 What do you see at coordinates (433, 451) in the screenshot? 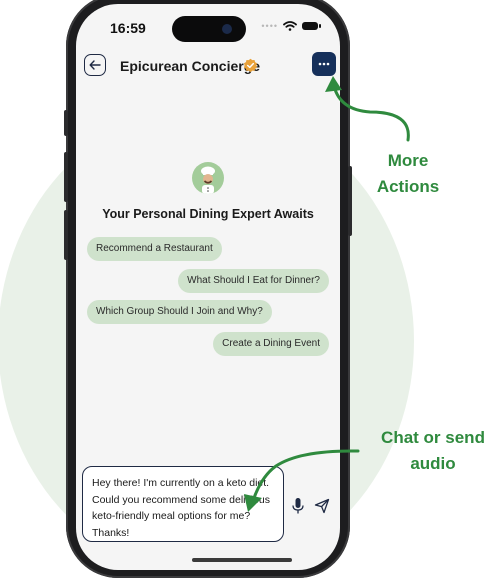
I see `chat-annotation: Chat or send audio` at bounding box center [433, 451].